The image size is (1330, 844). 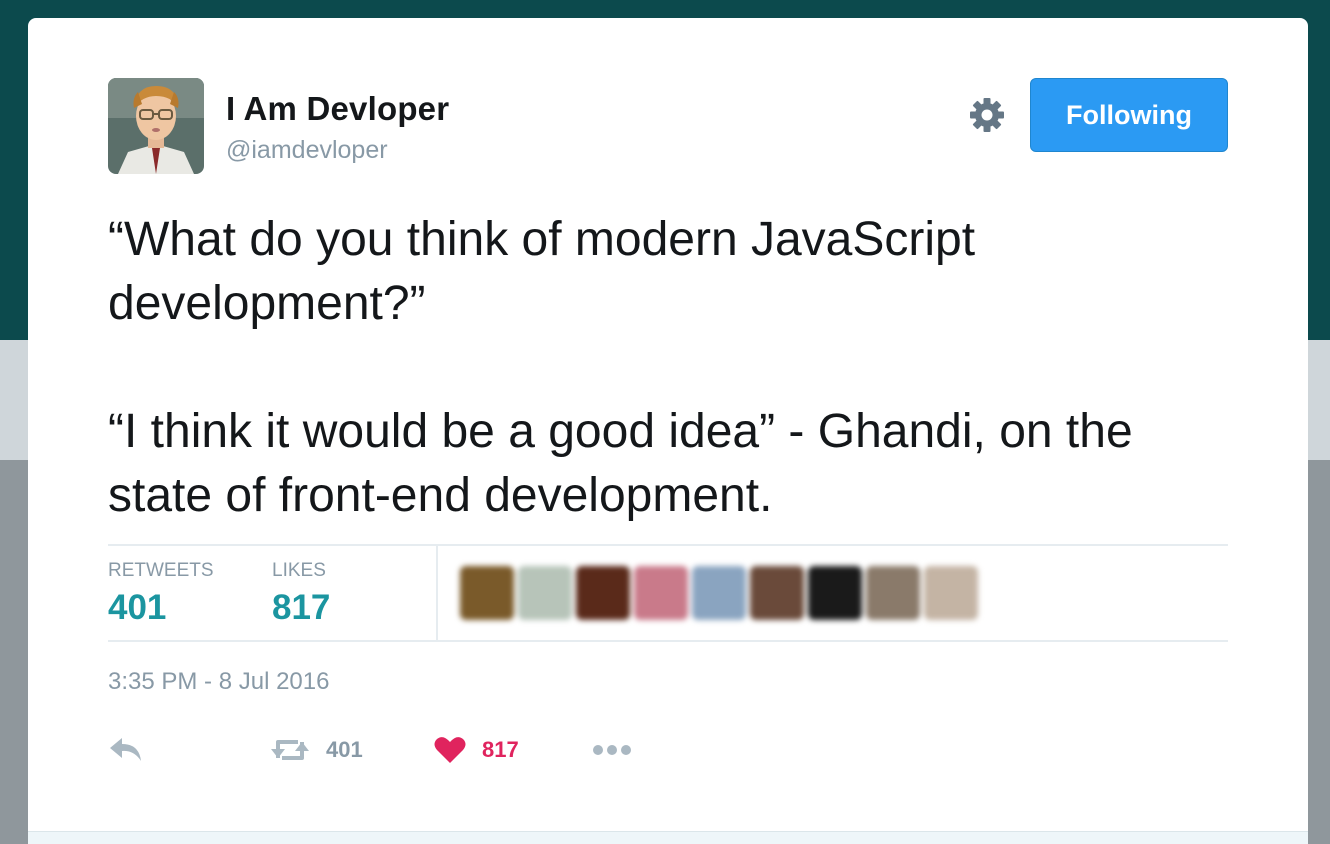 I want to click on likes-stat: LIKES 817, so click(x=301, y=594).